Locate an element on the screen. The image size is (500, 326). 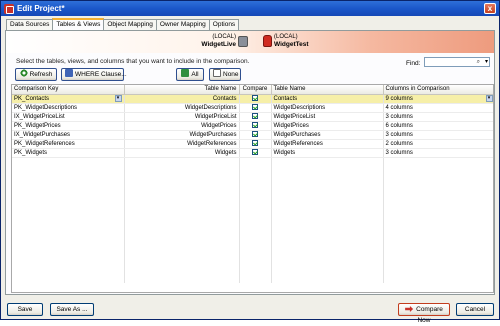
search-icon: ⌕ is located at coordinates (478, 62).